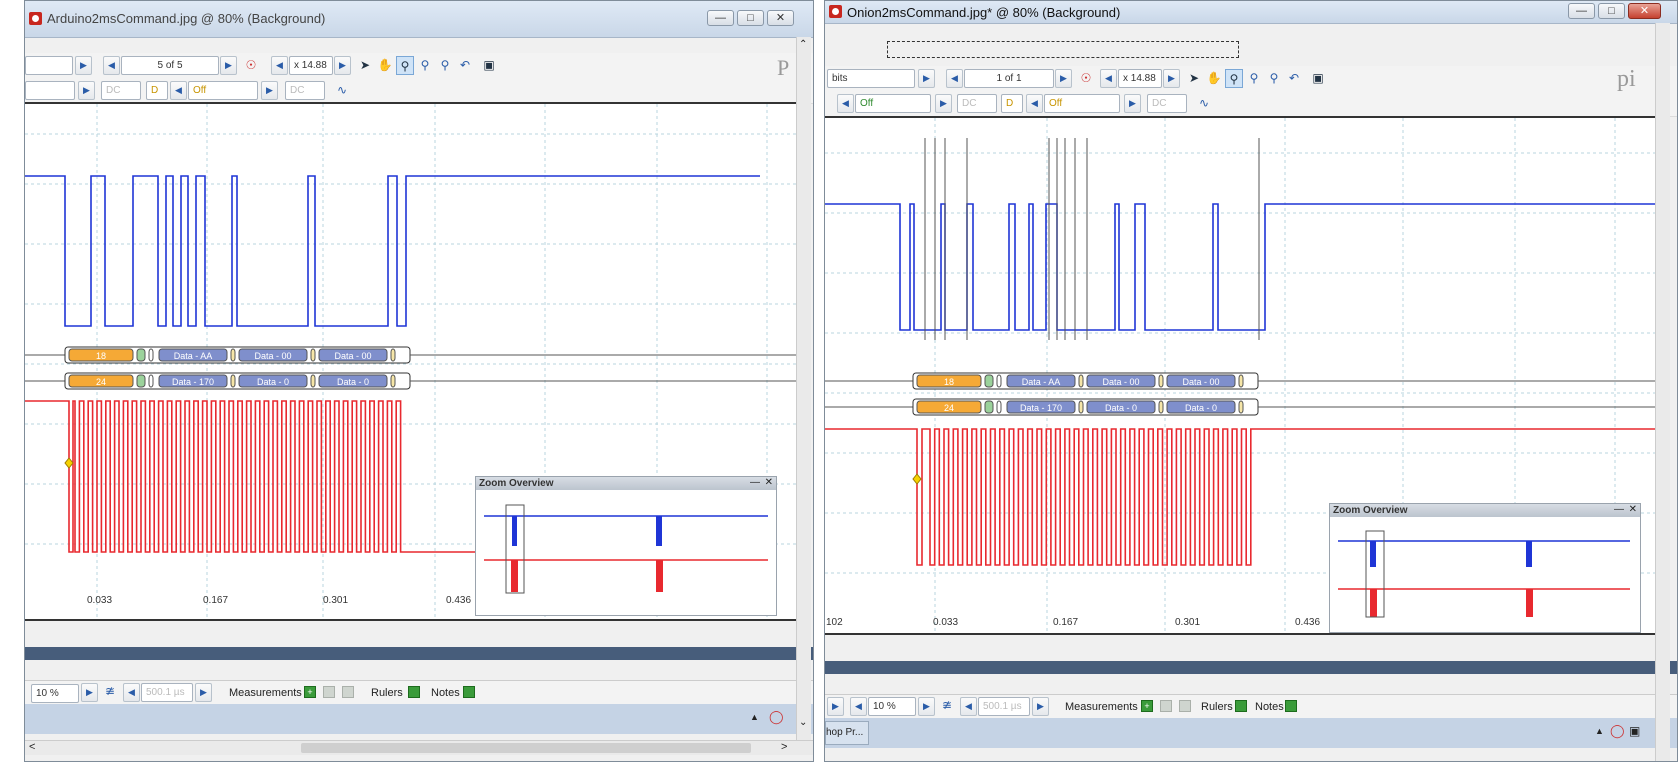  I want to click on channel-b-coupling: DC, so click(1167, 103).